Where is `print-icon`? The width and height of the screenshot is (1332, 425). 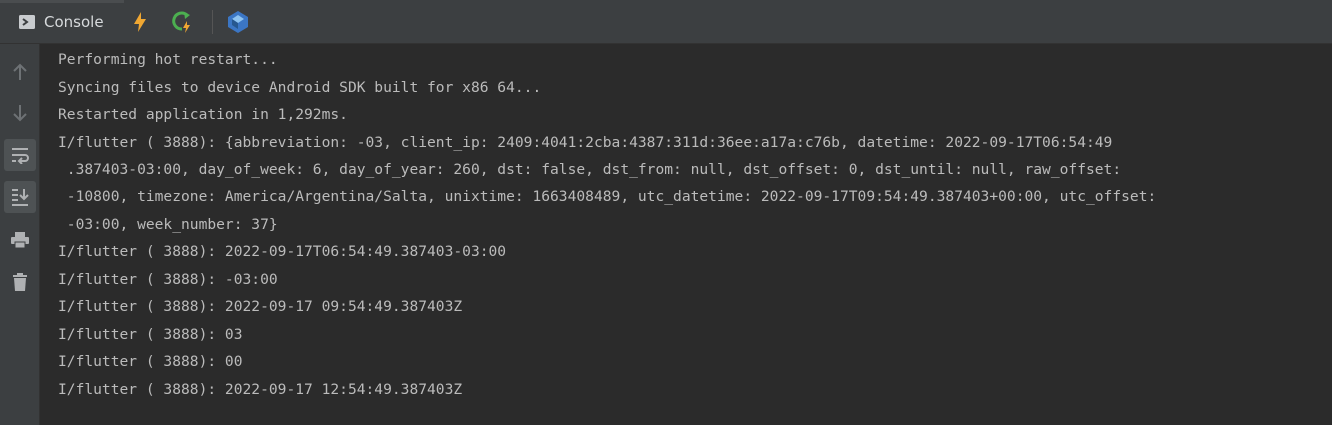
print-icon is located at coordinates (20, 240).